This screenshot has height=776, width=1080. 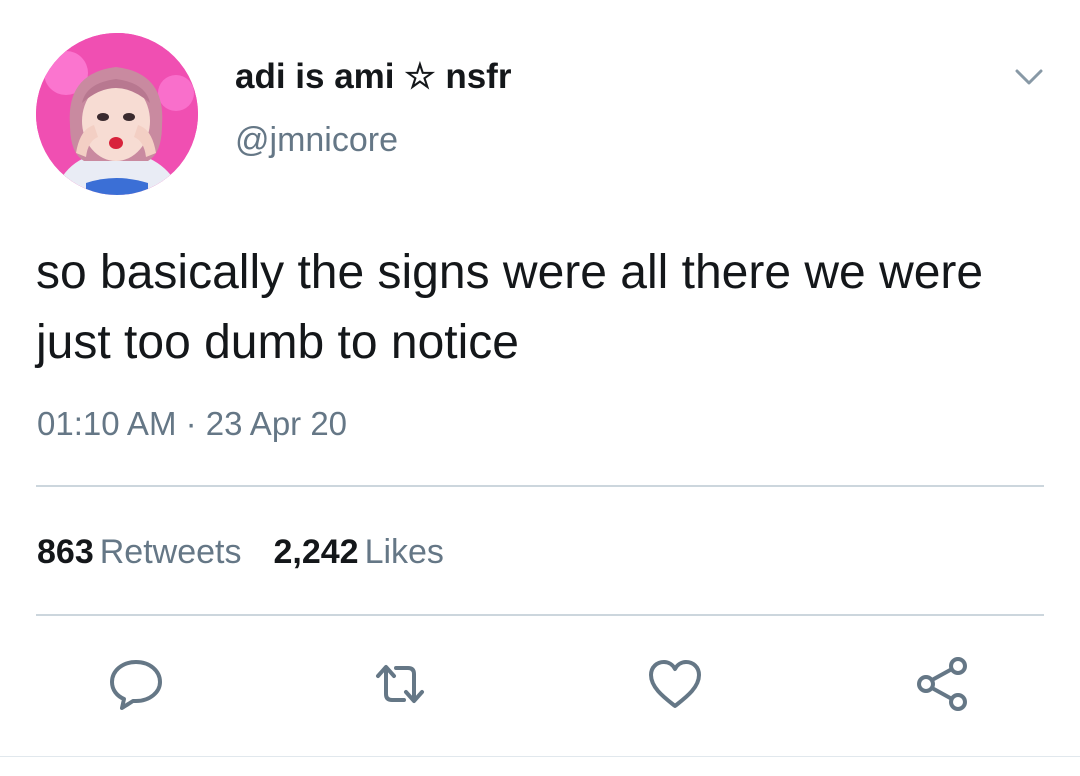 I want to click on retweet-icon, so click(x=400, y=684).